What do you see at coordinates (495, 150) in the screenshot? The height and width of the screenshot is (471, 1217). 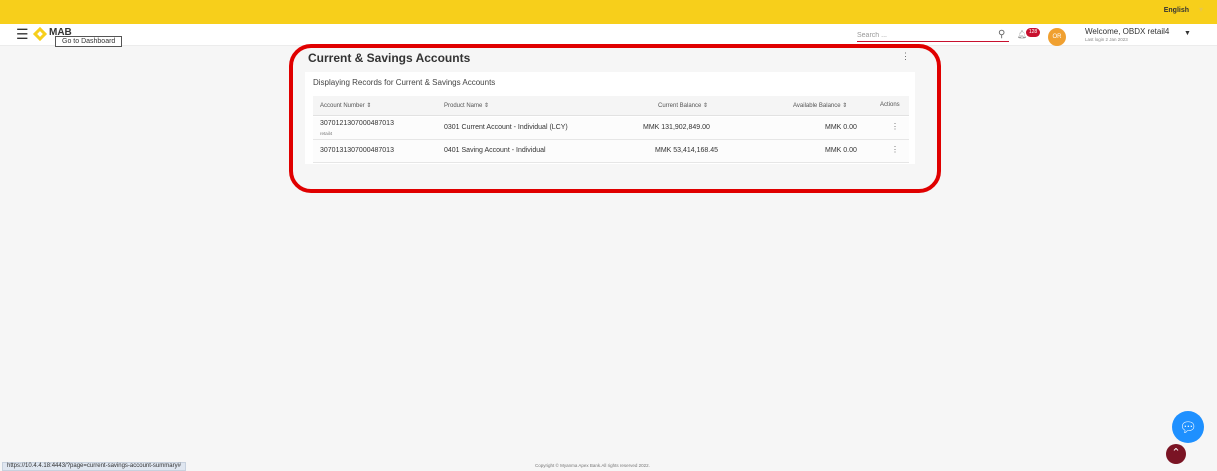 I see `product-name: 0401 Saving Account - Individual` at bounding box center [495, 150].